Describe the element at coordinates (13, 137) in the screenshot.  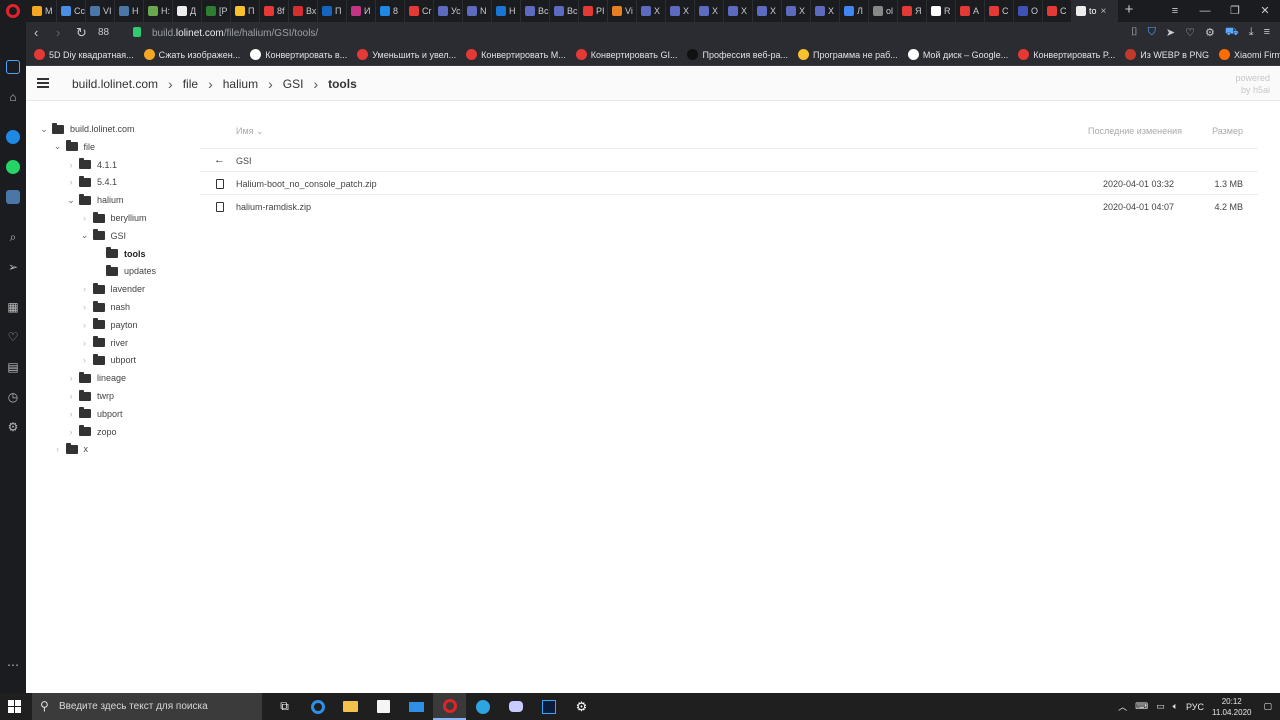
I see `messenger-icon` at that location.